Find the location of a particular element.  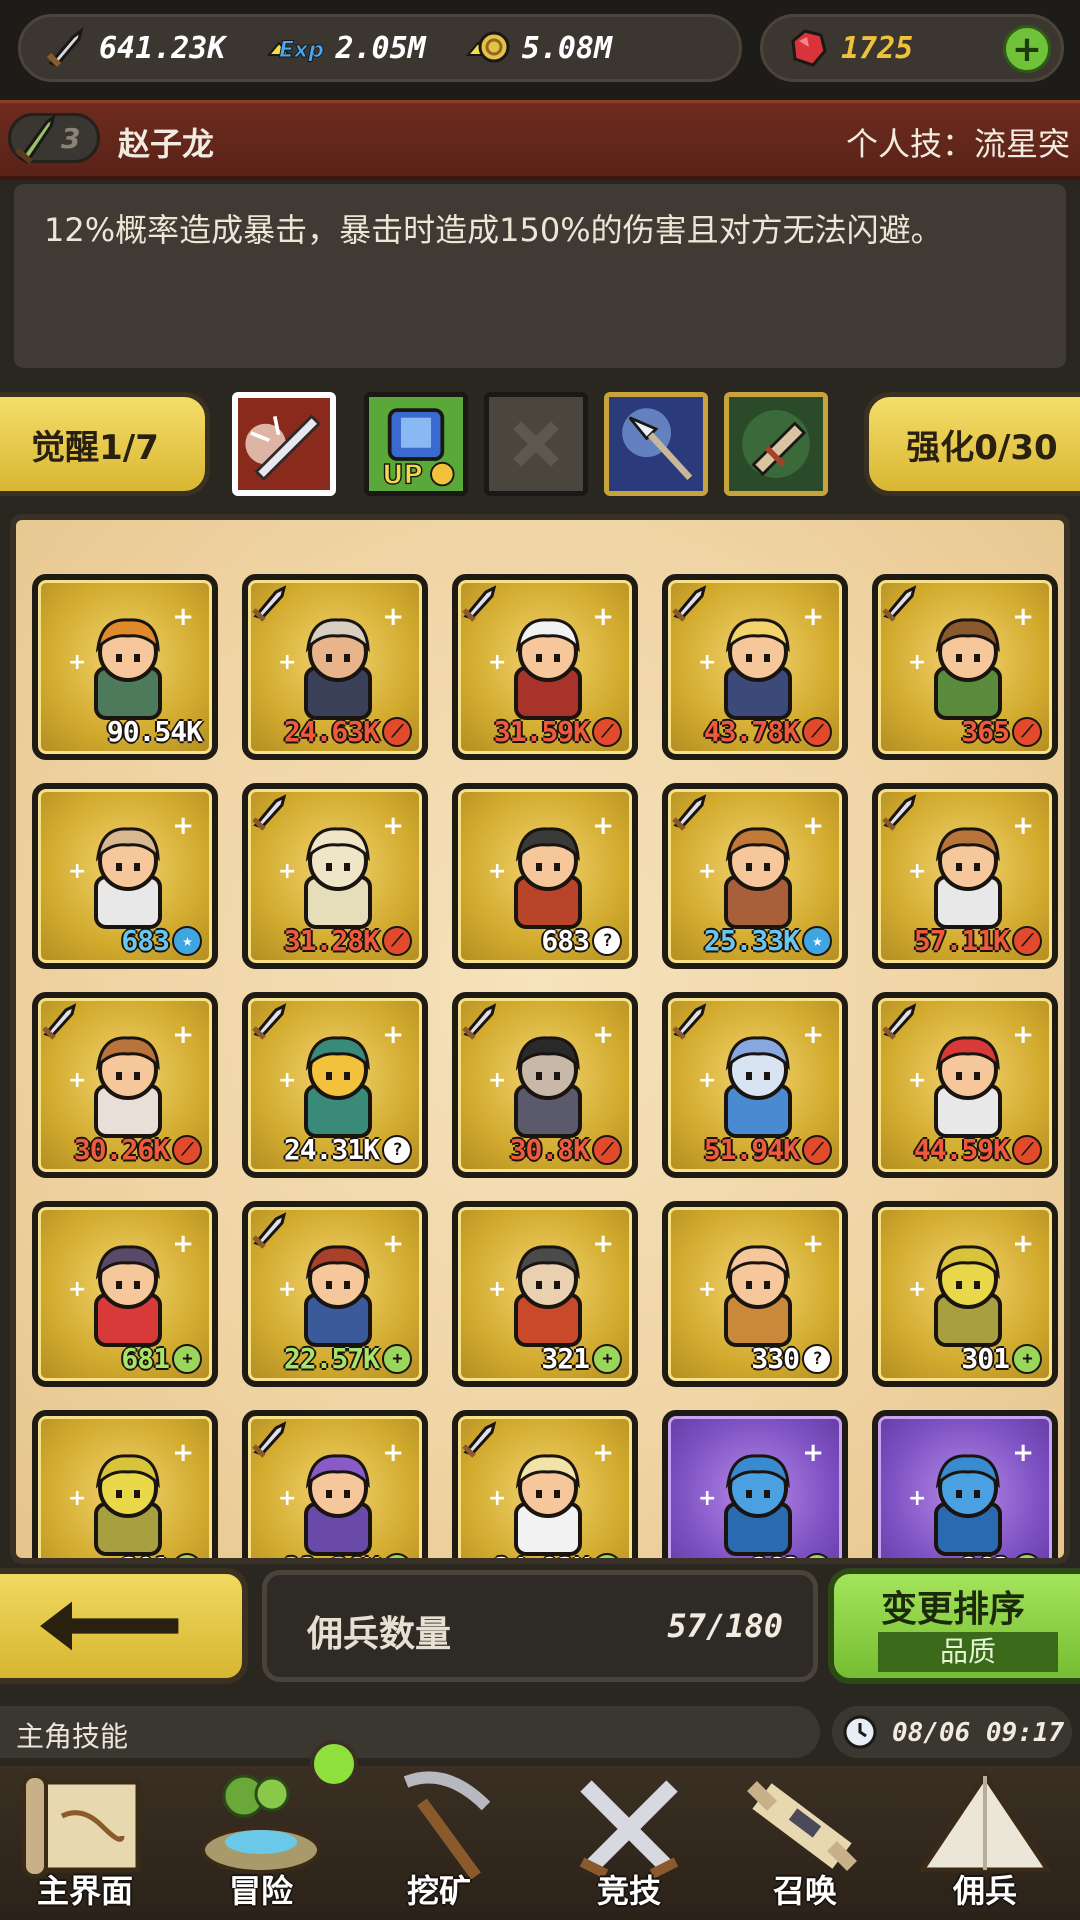

hero-card: + +30.8K ⟋ is located at coordinates (545, 1085).